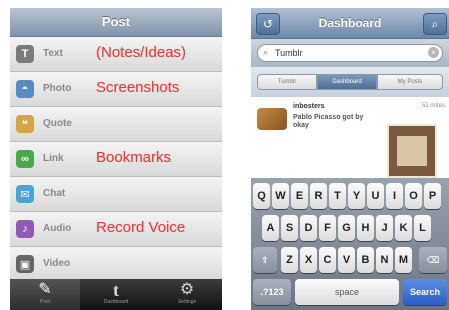  I want to click on search-button: ⌕, so click(435, 24).